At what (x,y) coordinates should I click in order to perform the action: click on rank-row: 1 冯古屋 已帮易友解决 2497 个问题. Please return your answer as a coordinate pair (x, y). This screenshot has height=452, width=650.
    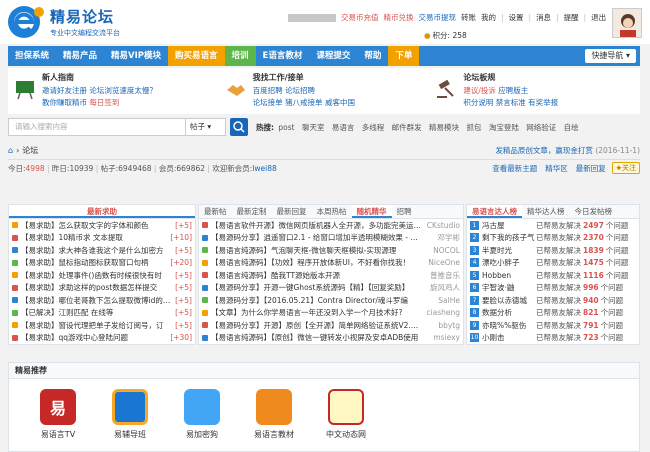
    Looking at the image, I should click on (553, 225).